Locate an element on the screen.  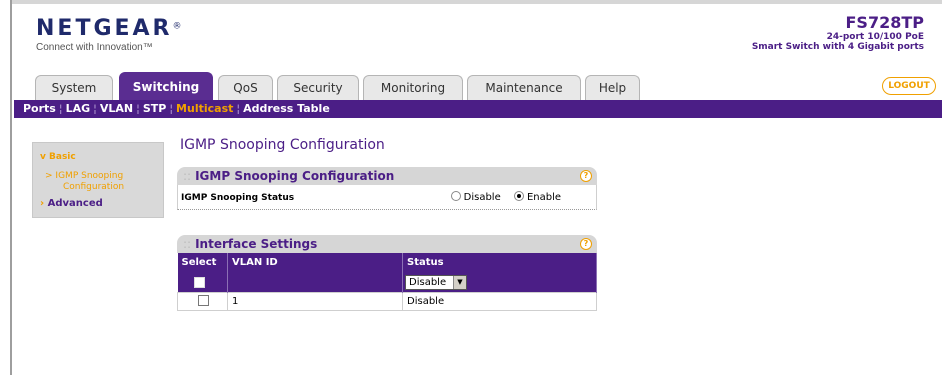
subnav-stp: STP is located at coordinates (155, 108).